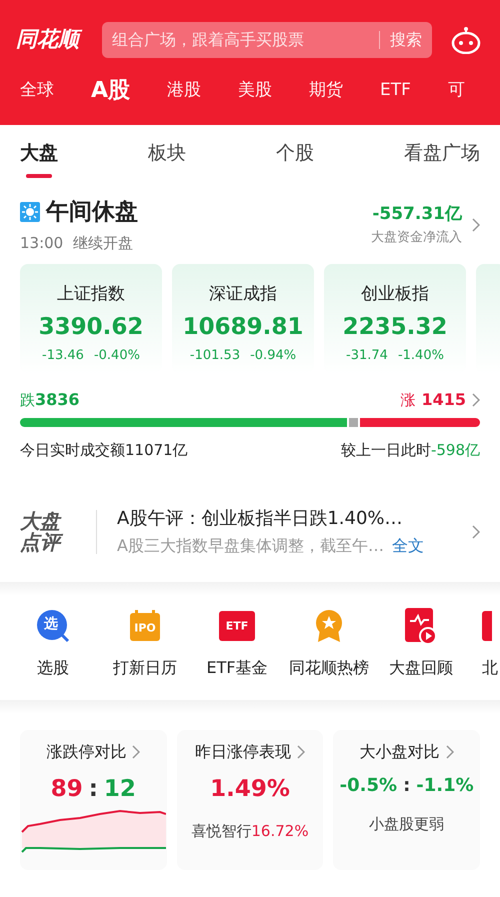  What do you see at coordinates (490, 668) in the screenshot?
I see `shortcut-label: 北` at bounding box center [490, 668].